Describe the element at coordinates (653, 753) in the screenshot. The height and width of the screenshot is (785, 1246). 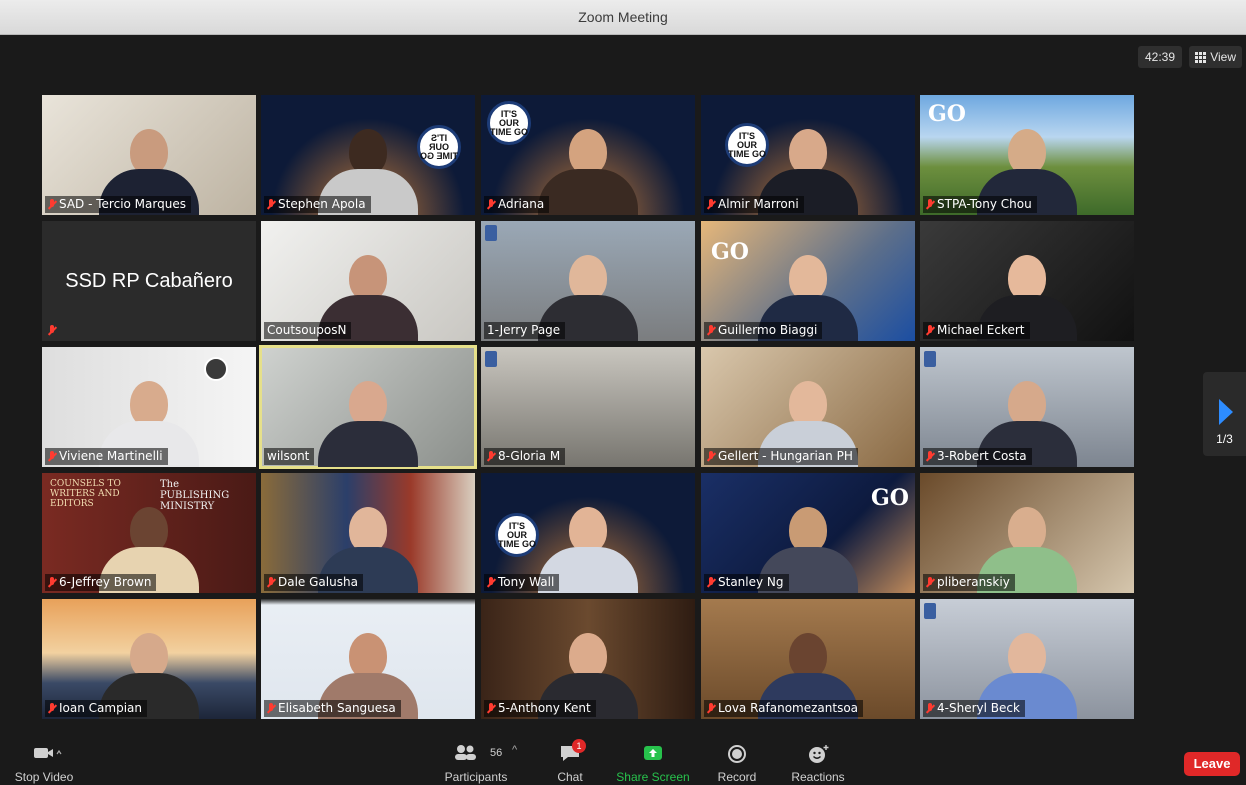
I see `share-screen-icon` at that location.